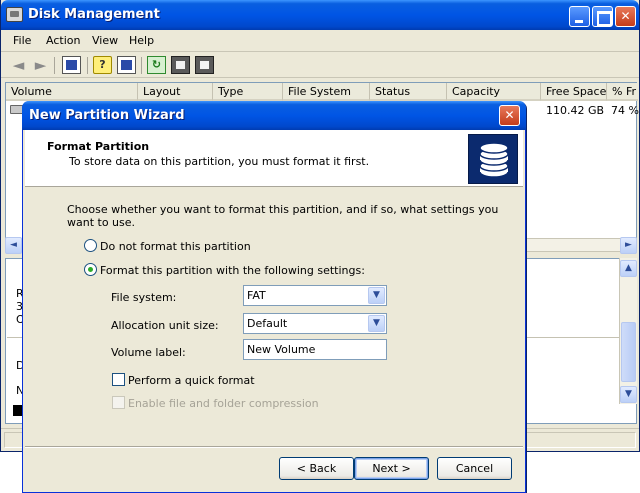 The width and height of the screenshot is (640, 493). What do you see at coordinates (107, 115) in the screenshot?
I see `wizard-title: New Partition Wizard` at bounding box center [107, 115].